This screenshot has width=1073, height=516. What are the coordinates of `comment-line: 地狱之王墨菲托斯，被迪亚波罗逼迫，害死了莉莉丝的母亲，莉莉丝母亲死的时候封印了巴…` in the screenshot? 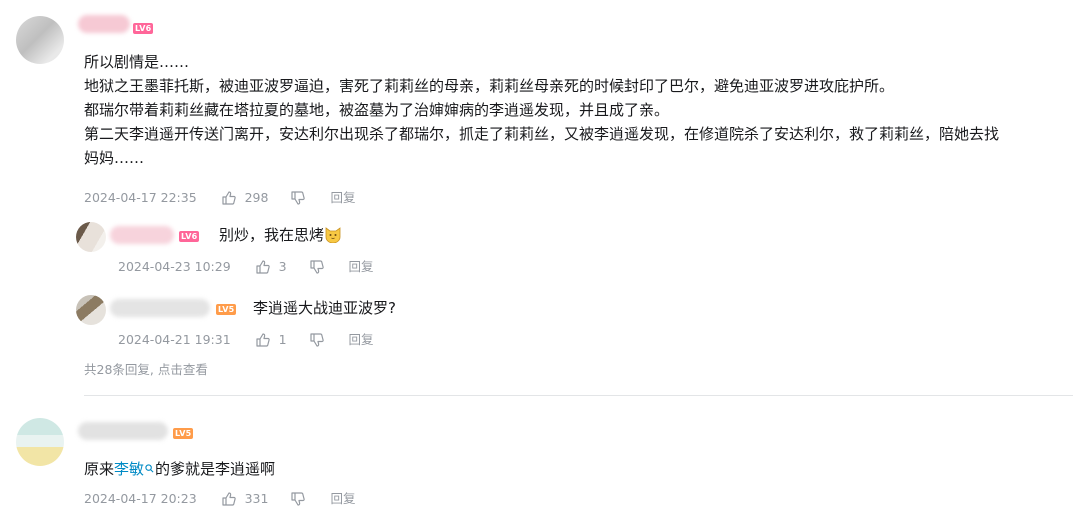 It's located at (489, 86).